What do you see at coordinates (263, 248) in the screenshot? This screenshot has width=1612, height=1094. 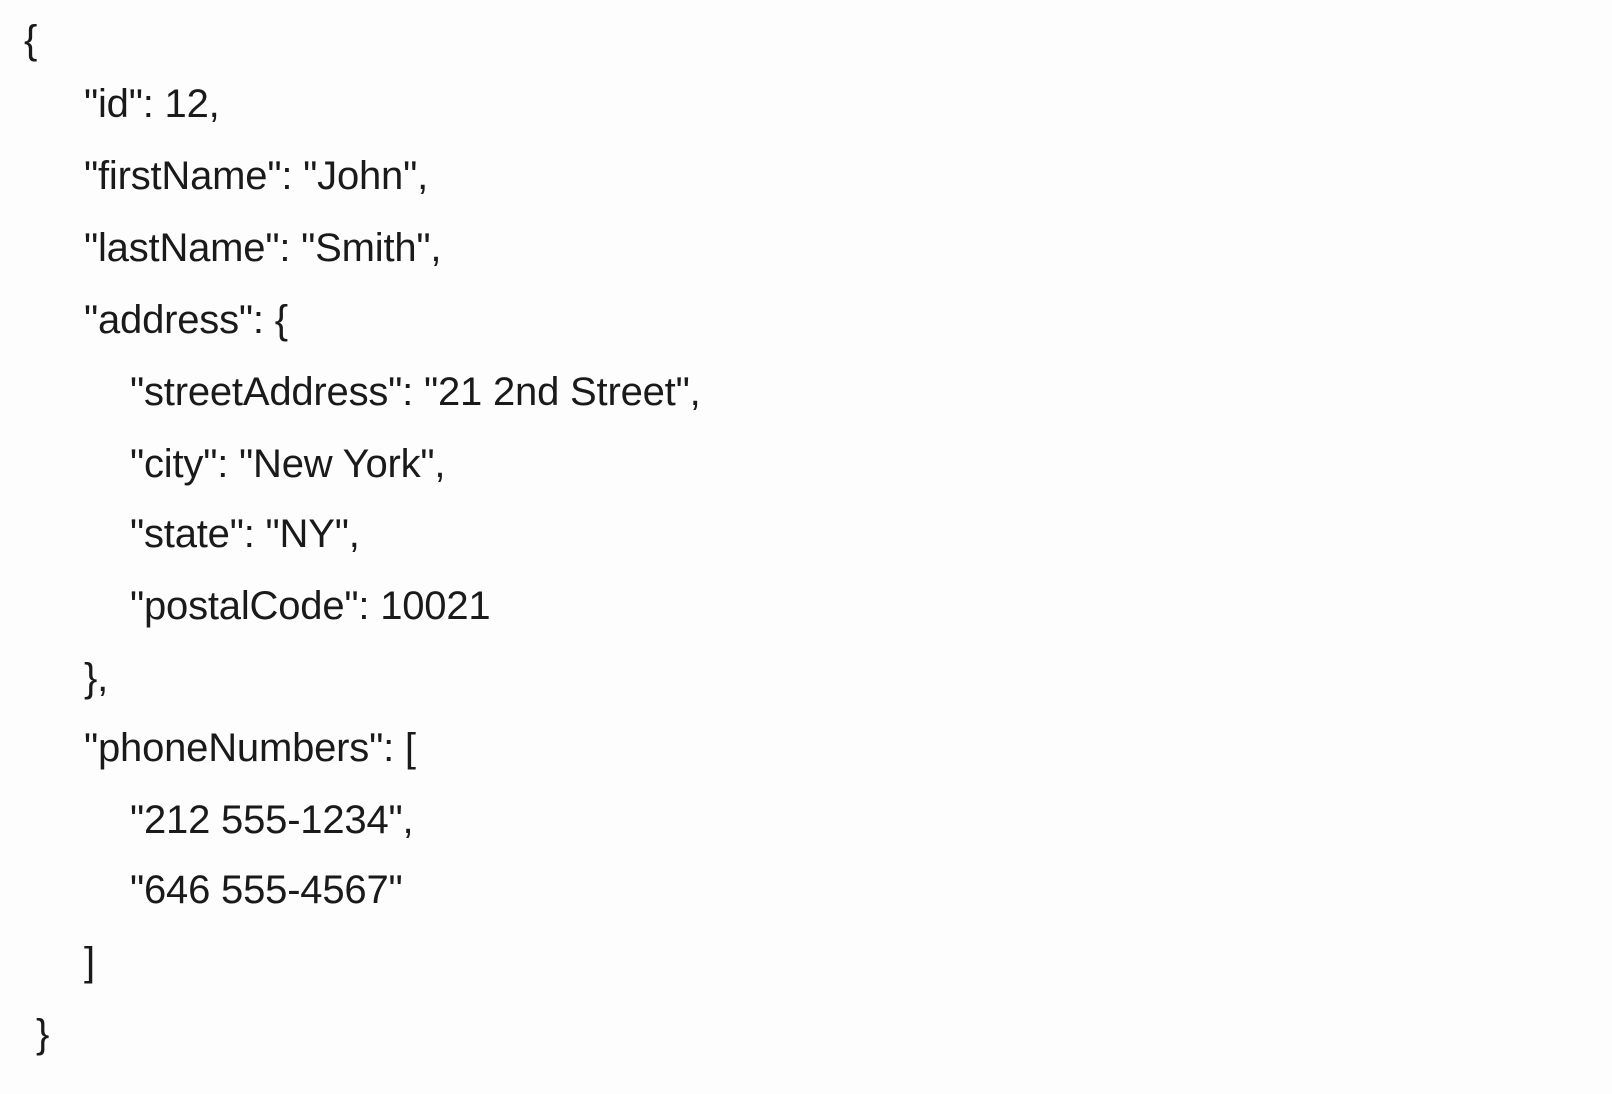 I see `json-line-last-name: "lastName": "Smith",` at bounding box center [263, 248].